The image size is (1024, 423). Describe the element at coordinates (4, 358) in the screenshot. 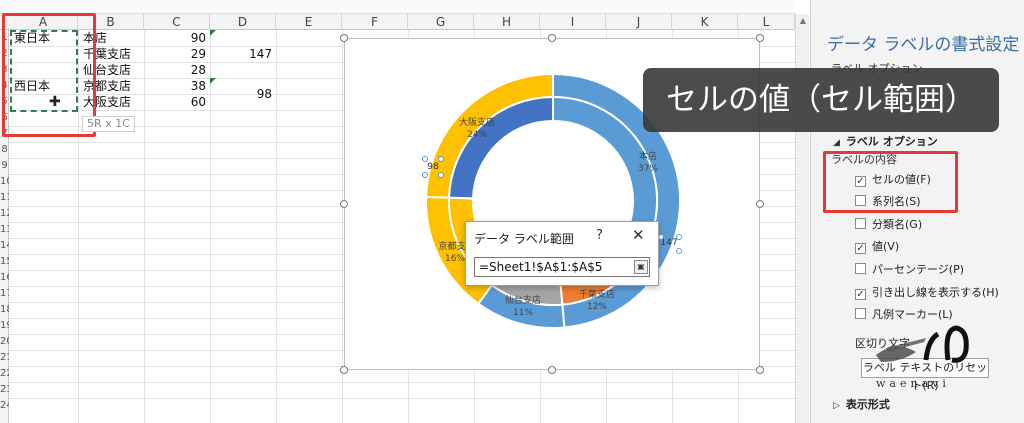

I see `row-header: 21` at that location.